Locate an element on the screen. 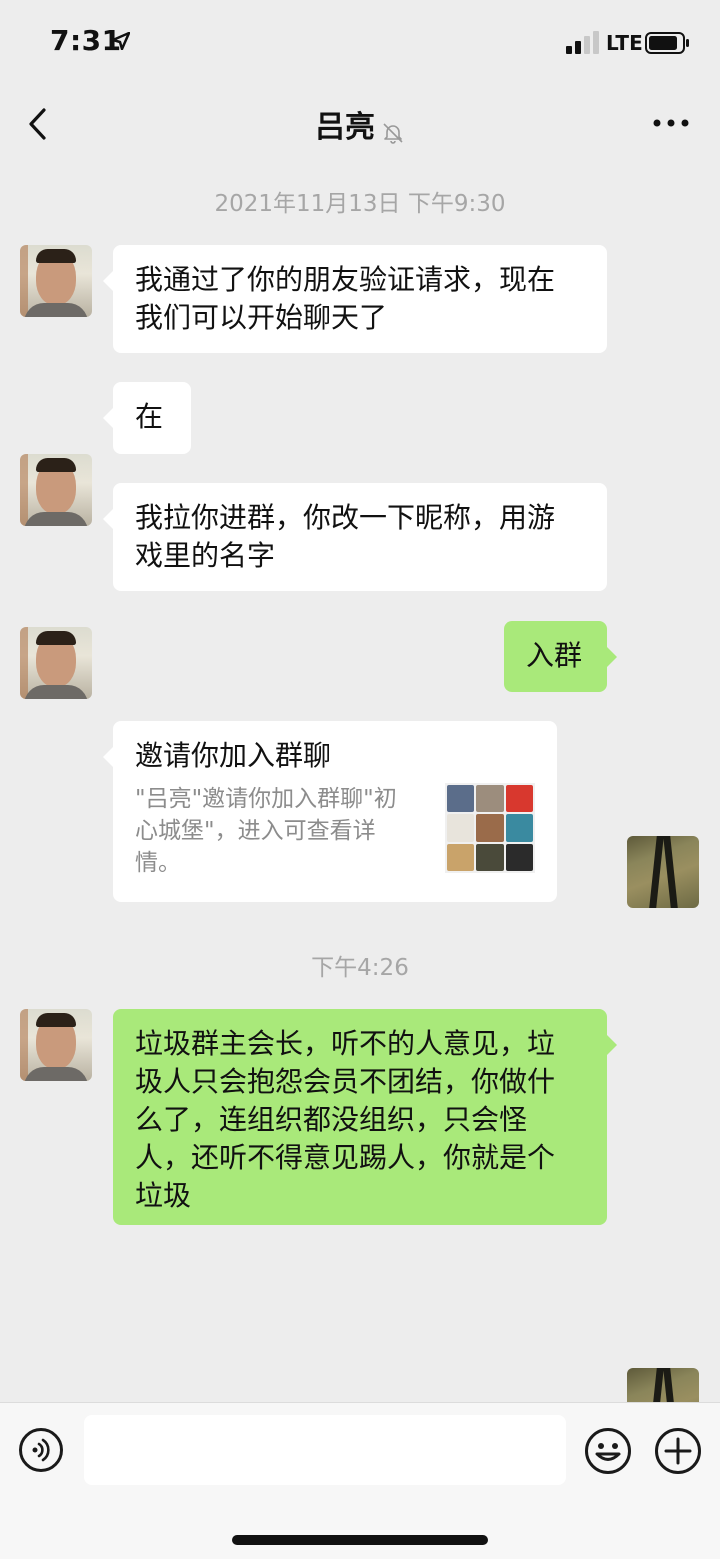 The image size is (720, 1559). my-avatar is located at coordinates (663, 872).